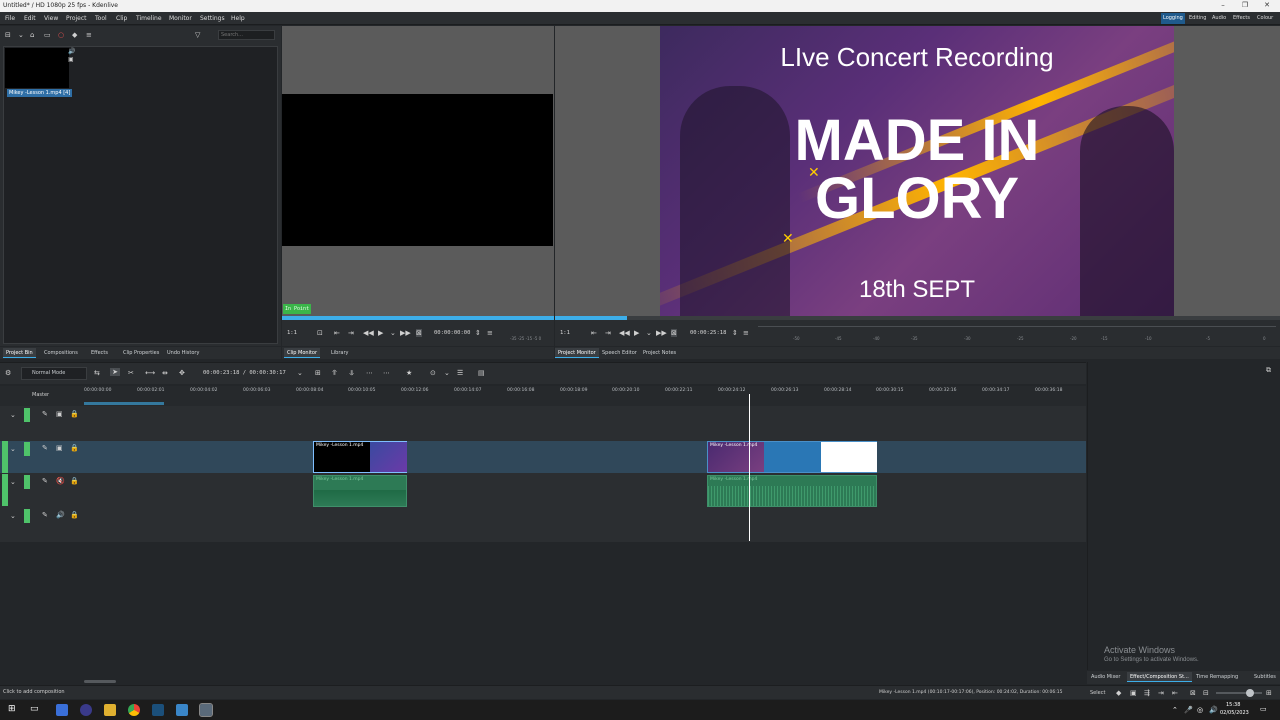  I want to click on windows-start-icon: ⊞, so click(12, 709).